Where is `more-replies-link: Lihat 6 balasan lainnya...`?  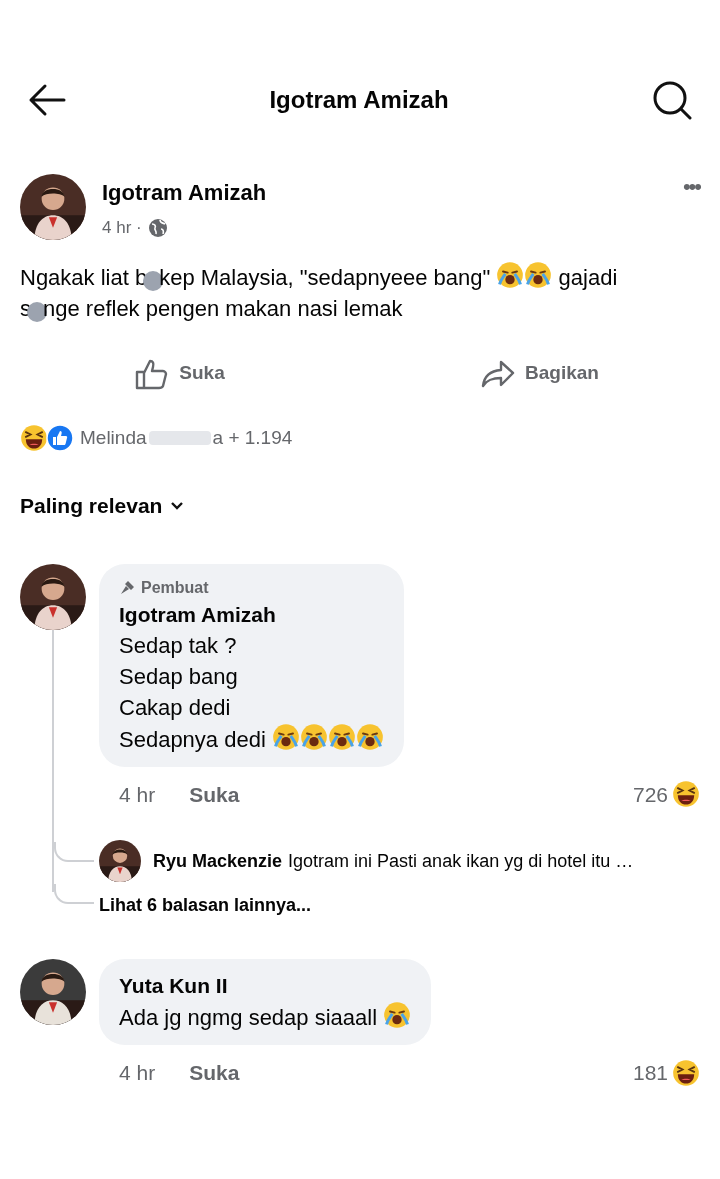 more-replies-link: Lihat 6 balasan lainnya... is located at coordinates (205, 905).